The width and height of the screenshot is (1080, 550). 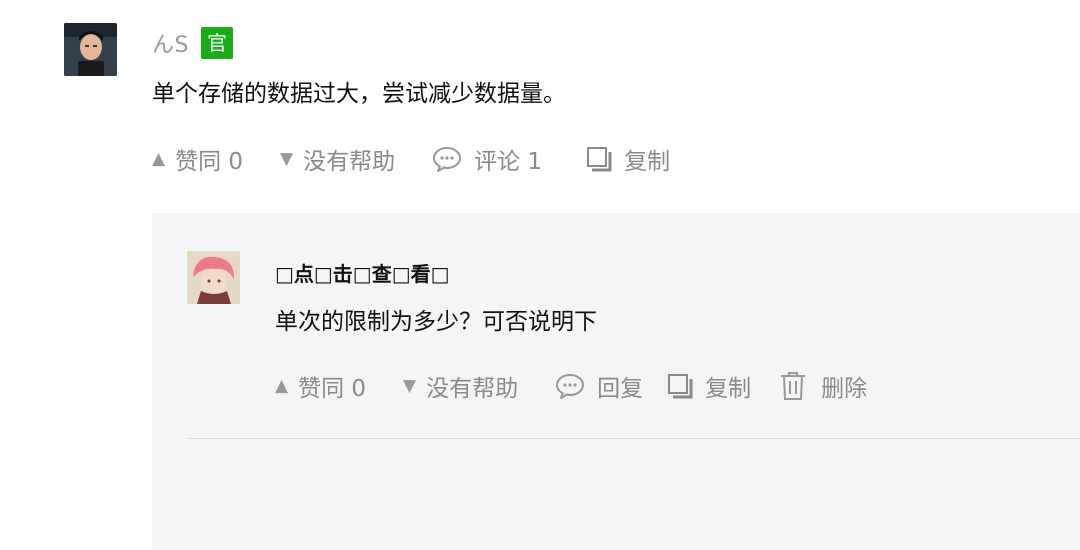 I want to click on reply-avatar-image, so click(x=213, y=277).